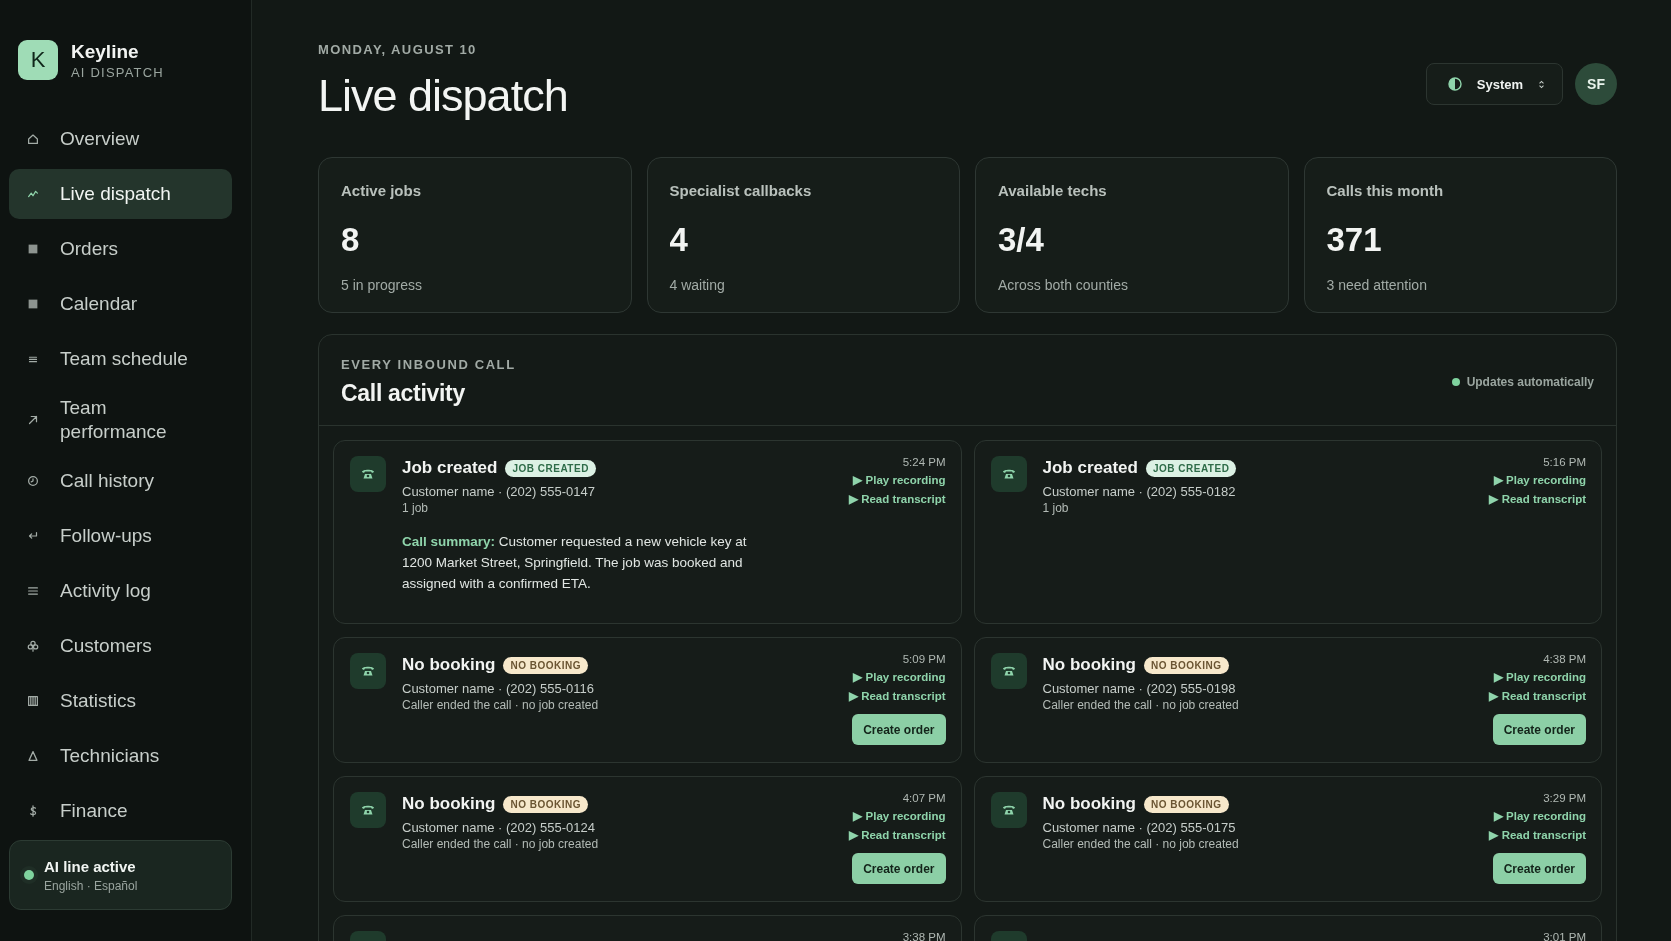 The width and height of the screenshot is (1671, 941). Describe the element at coordinates (697, 285) in the screenshot. I see `stat-note: 4 waiting` at that location.